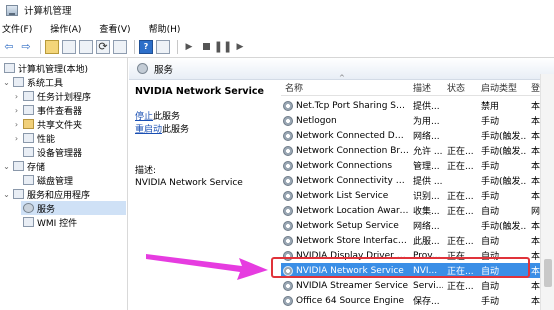 The width and height of the screenshot is (554, 310). What do you see at coordinates (51, 96) in the screenshot?
I see `tree-item-task-scheduler: › 任务计划程序` at bounding box center [51, 96].